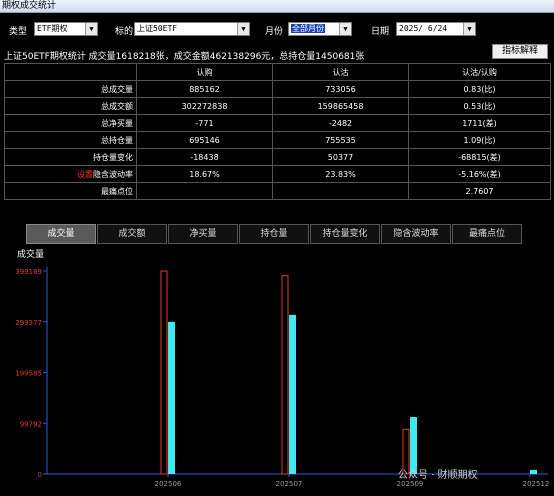 The height and width of the screenshot is (496, 554). Describe the element at coordinates (70, 140) in the screenshot. I see `row-label: 总持仓量` at that location.